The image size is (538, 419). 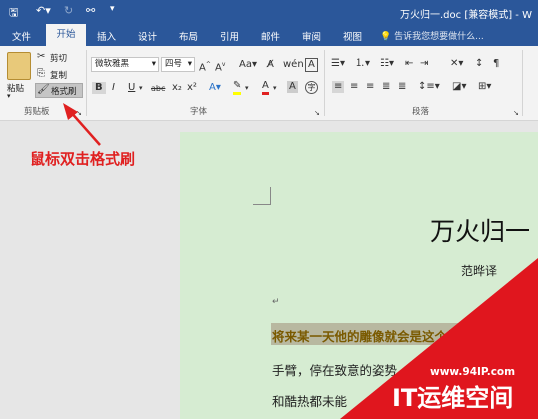 What do you see at coordinates (473, 372) in the screenshot?
I see `watermark-url: www.94IP.com` at bounding box center [473, 372].